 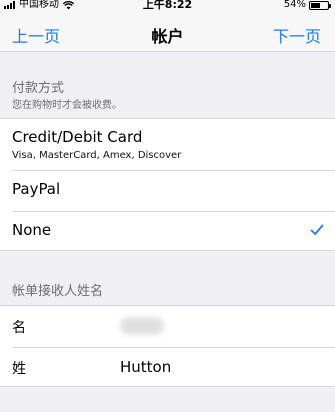 I want to click on last-name-field: Hutton, so click(x=145, y=367).